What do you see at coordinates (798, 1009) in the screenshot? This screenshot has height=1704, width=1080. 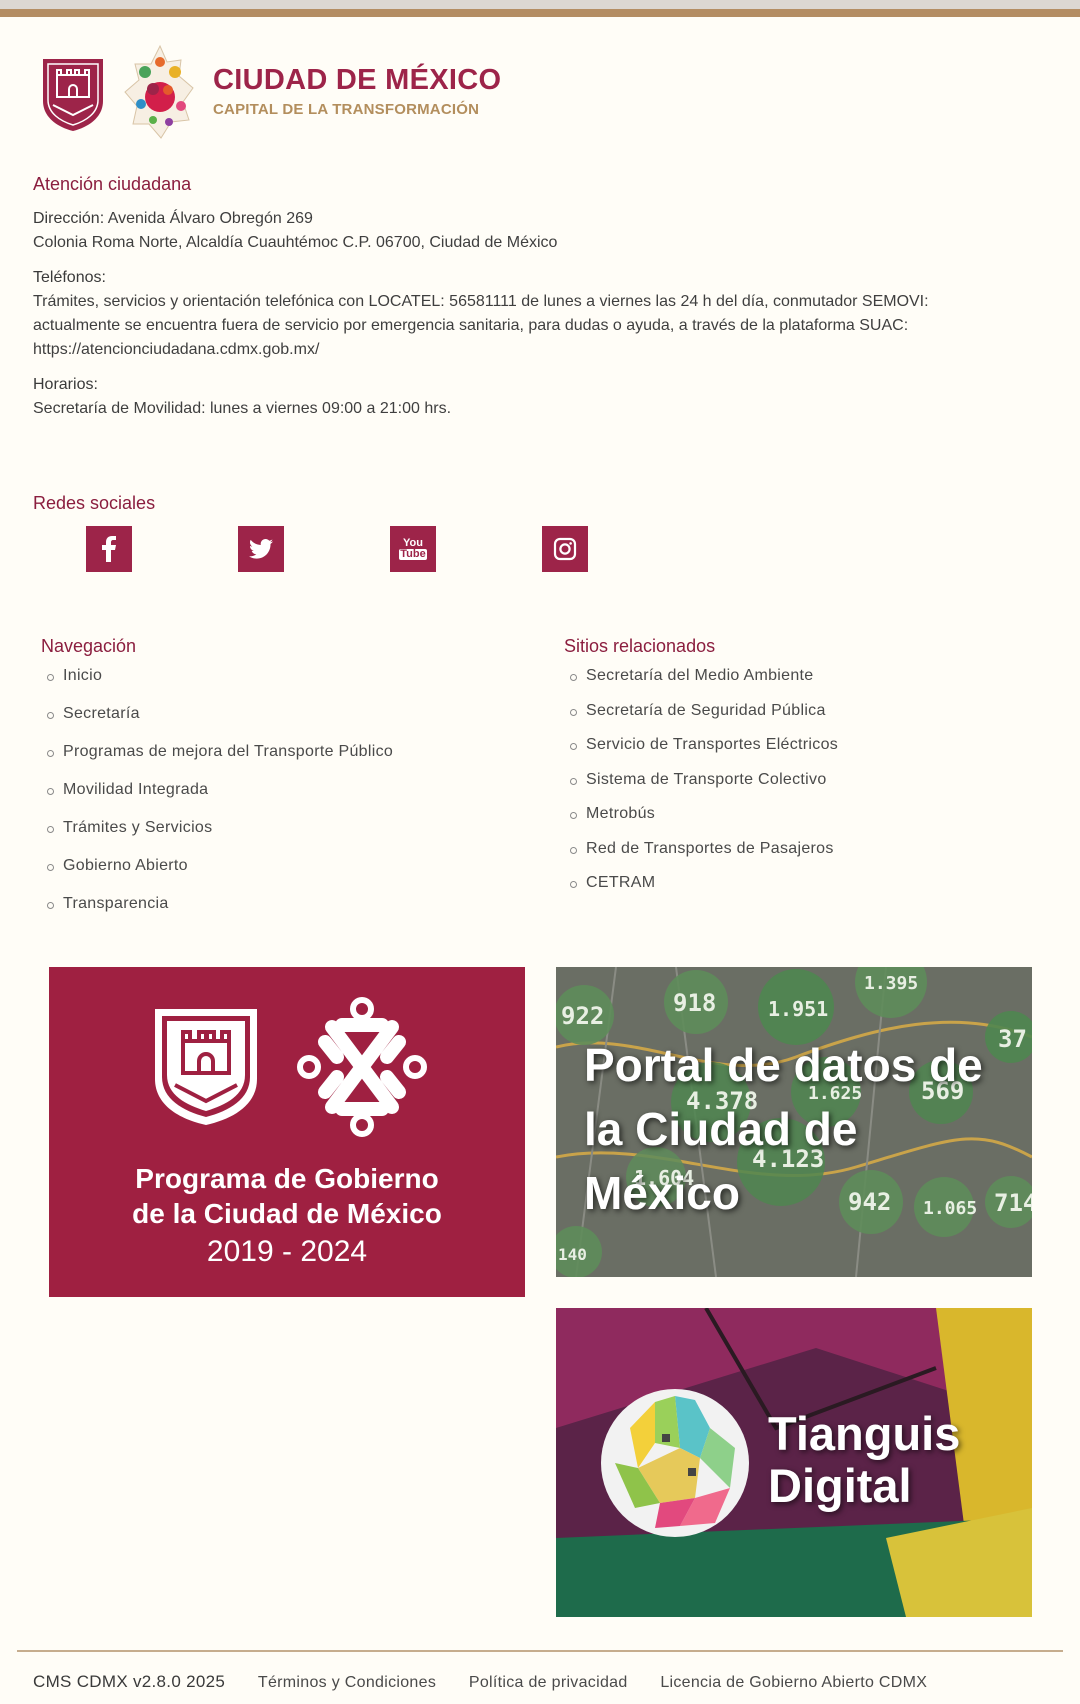 I see `map-number: 1.951` at bounding box center [798, 1009].